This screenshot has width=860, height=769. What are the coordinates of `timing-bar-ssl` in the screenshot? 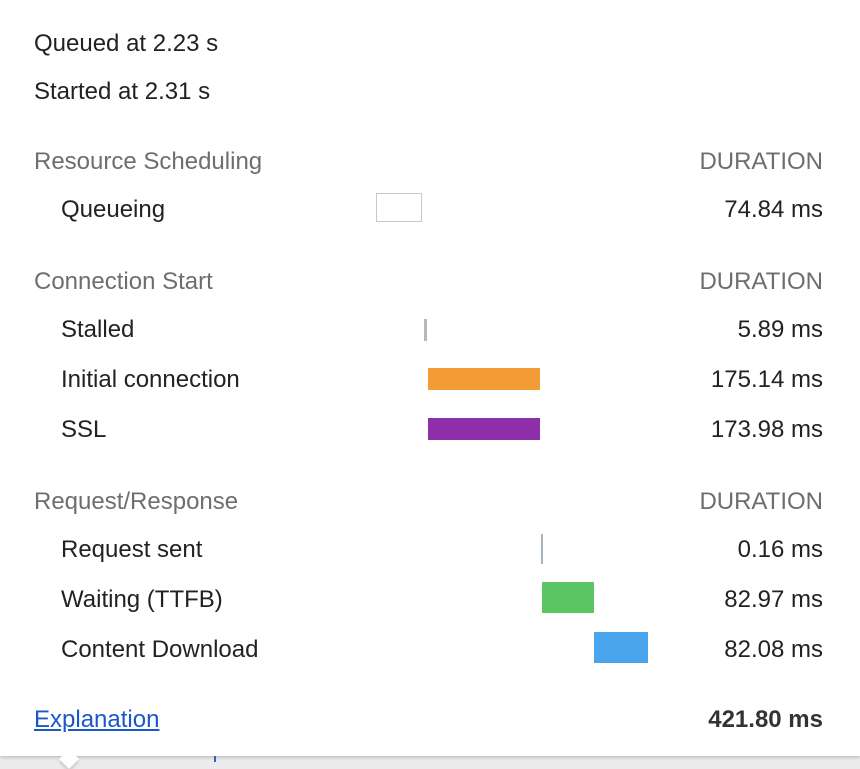 It's located at (484, 429).